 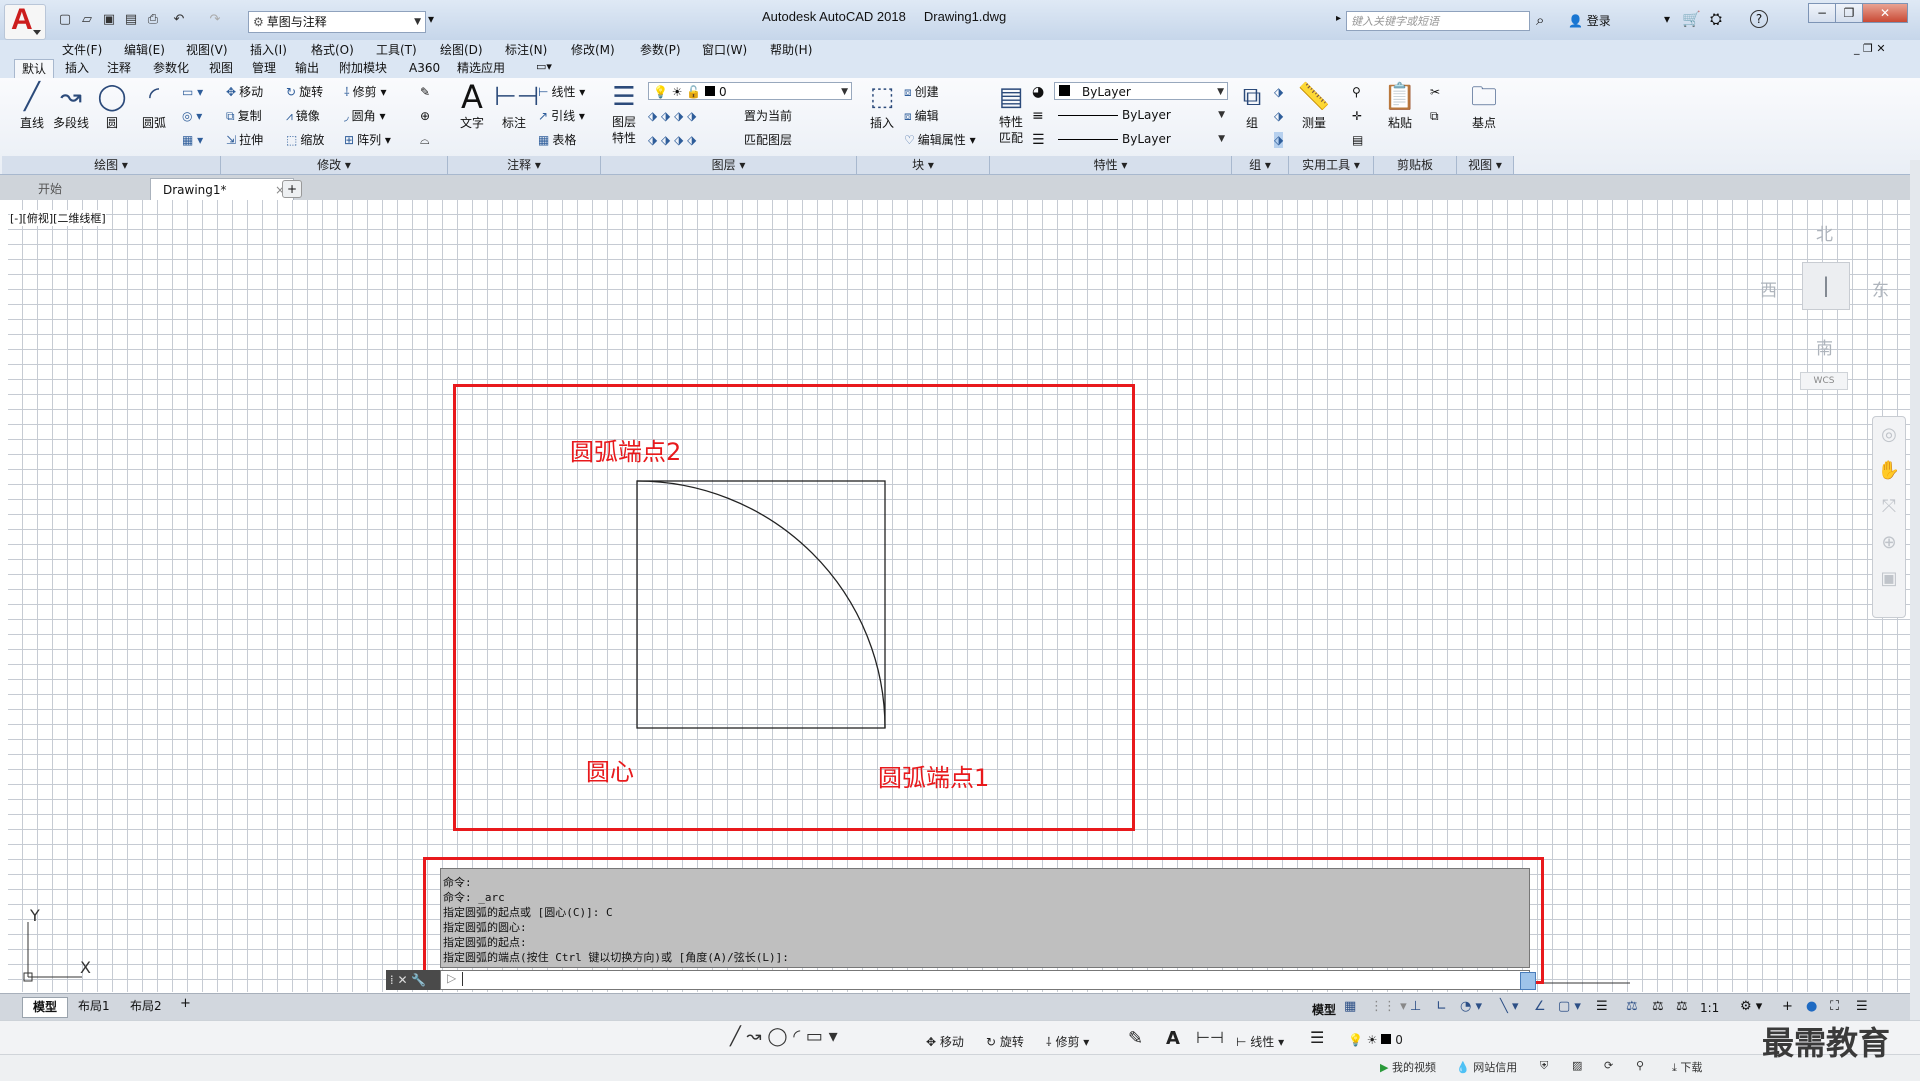 What do you see at coordinates (1658, 1006) in the screenshot?
I see `auto-scale-icon: ⚖` at bounding box center [1658, 1006].